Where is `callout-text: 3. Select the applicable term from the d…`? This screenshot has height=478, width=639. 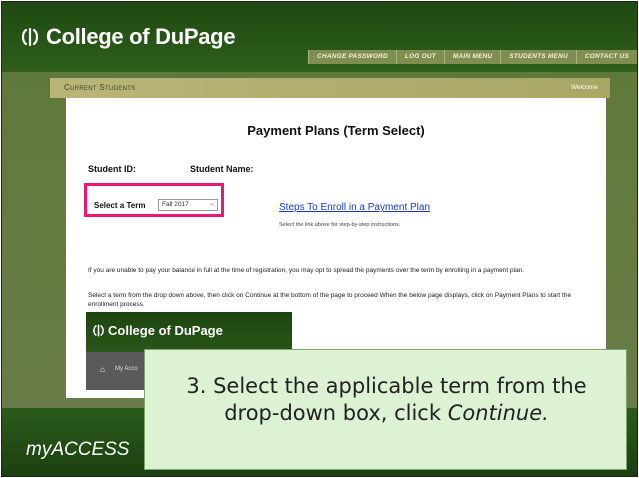
callout-text: 3. Select the applicable term from the d… is located at coordinates (386, 400).